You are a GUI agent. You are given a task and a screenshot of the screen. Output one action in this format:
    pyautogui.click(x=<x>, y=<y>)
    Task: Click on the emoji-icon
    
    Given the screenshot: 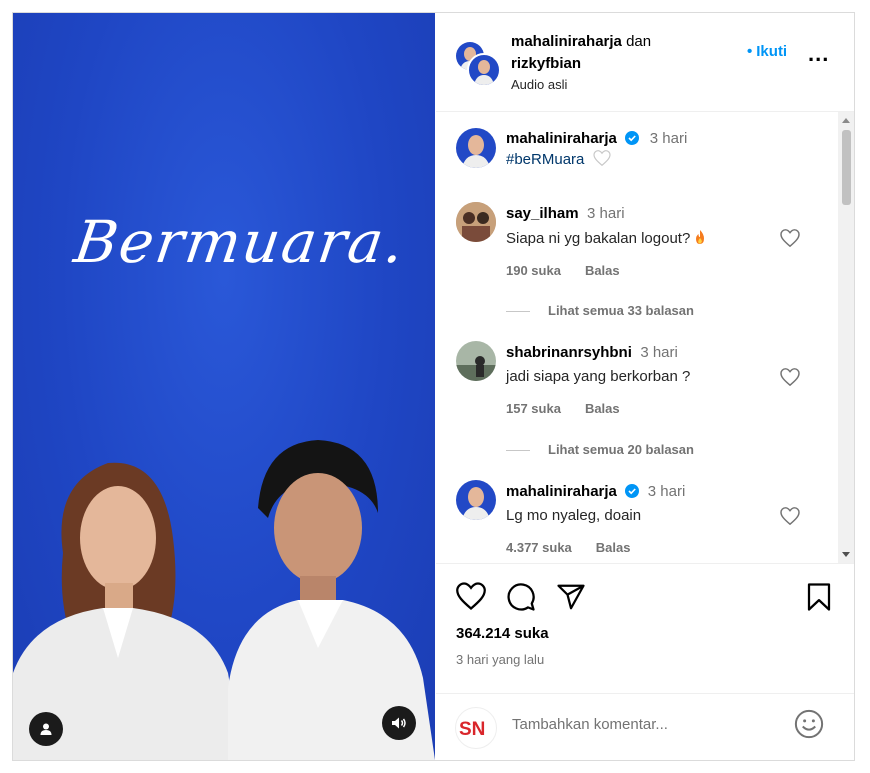 What is the action you would take?
    pyautogui.click(x=809, y=724)
    